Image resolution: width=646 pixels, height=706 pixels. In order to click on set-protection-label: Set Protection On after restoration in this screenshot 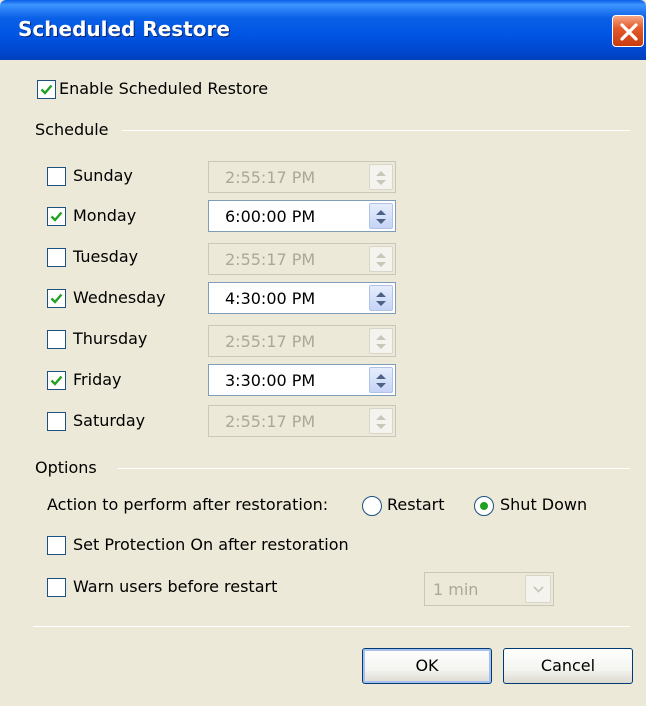, I will do `click(211, 544)`.